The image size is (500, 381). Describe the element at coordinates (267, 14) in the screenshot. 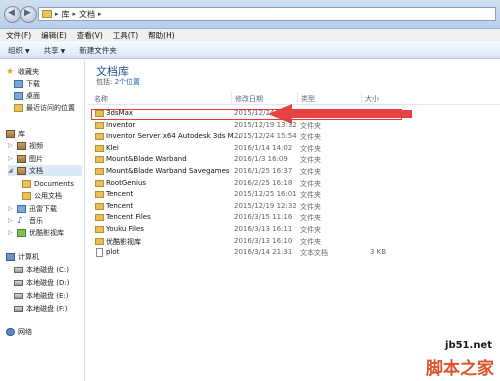

I see `address-bar: ▸ 库 ▸ 文档 ▸` at that location.